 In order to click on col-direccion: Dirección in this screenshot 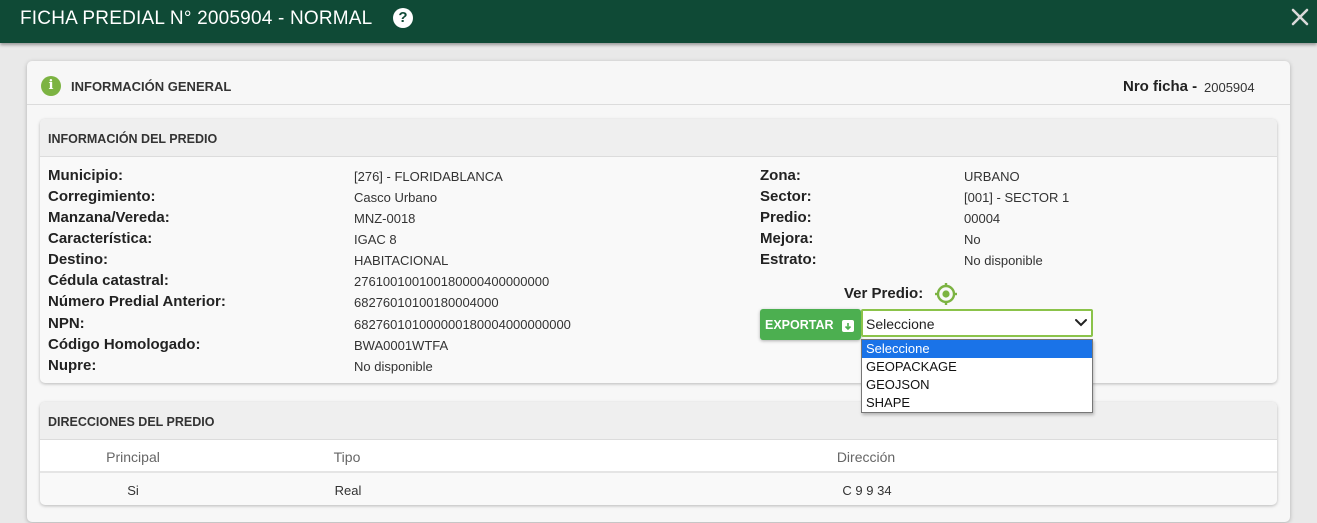, I will do `click(866, 457)`.